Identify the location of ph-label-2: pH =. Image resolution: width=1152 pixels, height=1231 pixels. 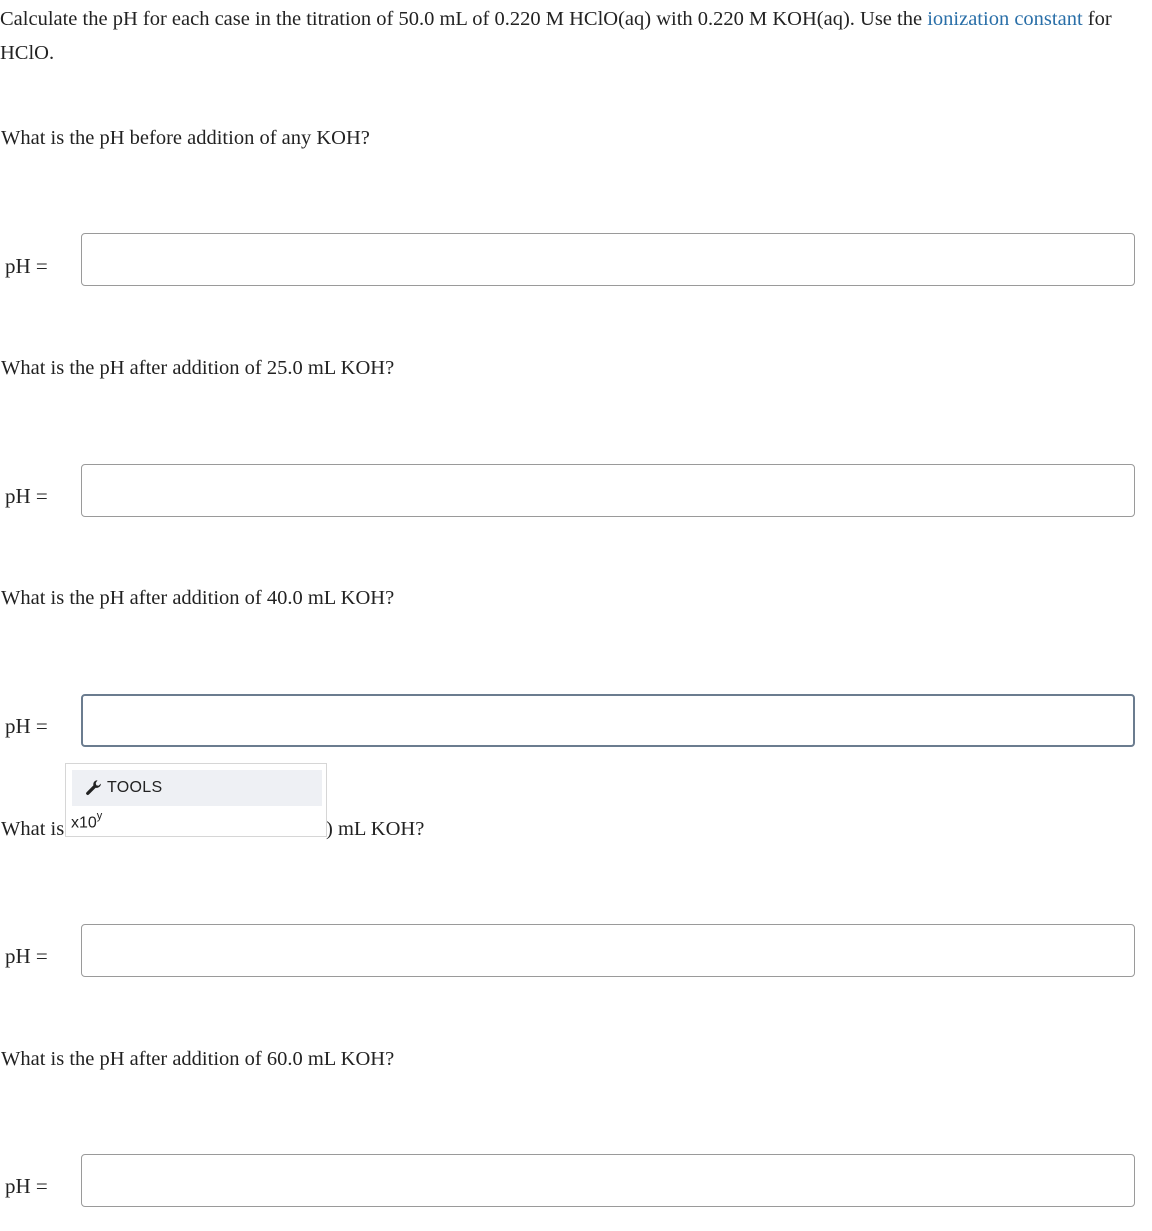
(26, 496).